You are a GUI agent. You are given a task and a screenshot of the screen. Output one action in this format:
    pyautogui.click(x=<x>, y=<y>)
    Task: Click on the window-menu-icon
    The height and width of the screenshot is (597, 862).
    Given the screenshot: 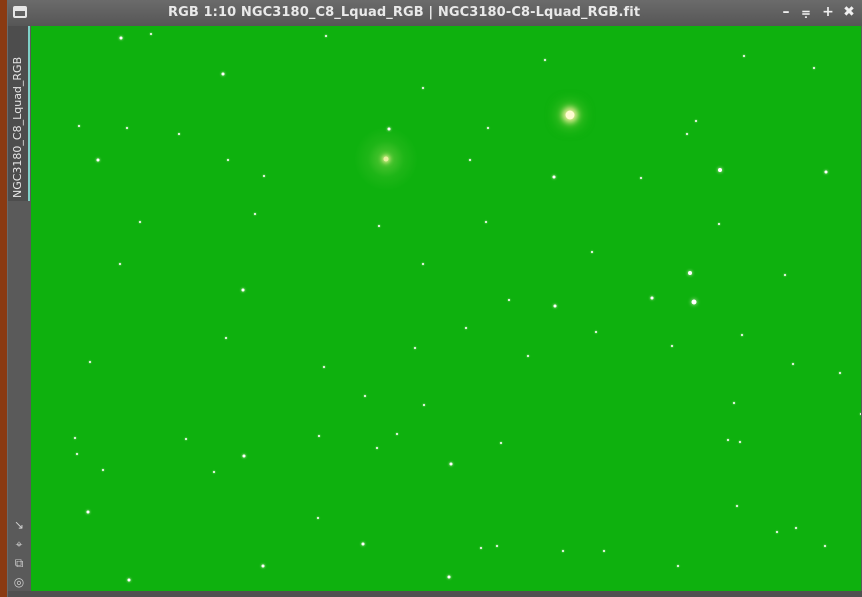 What is the action you would take?
    pyautogui.click(x=20, y=12)
    